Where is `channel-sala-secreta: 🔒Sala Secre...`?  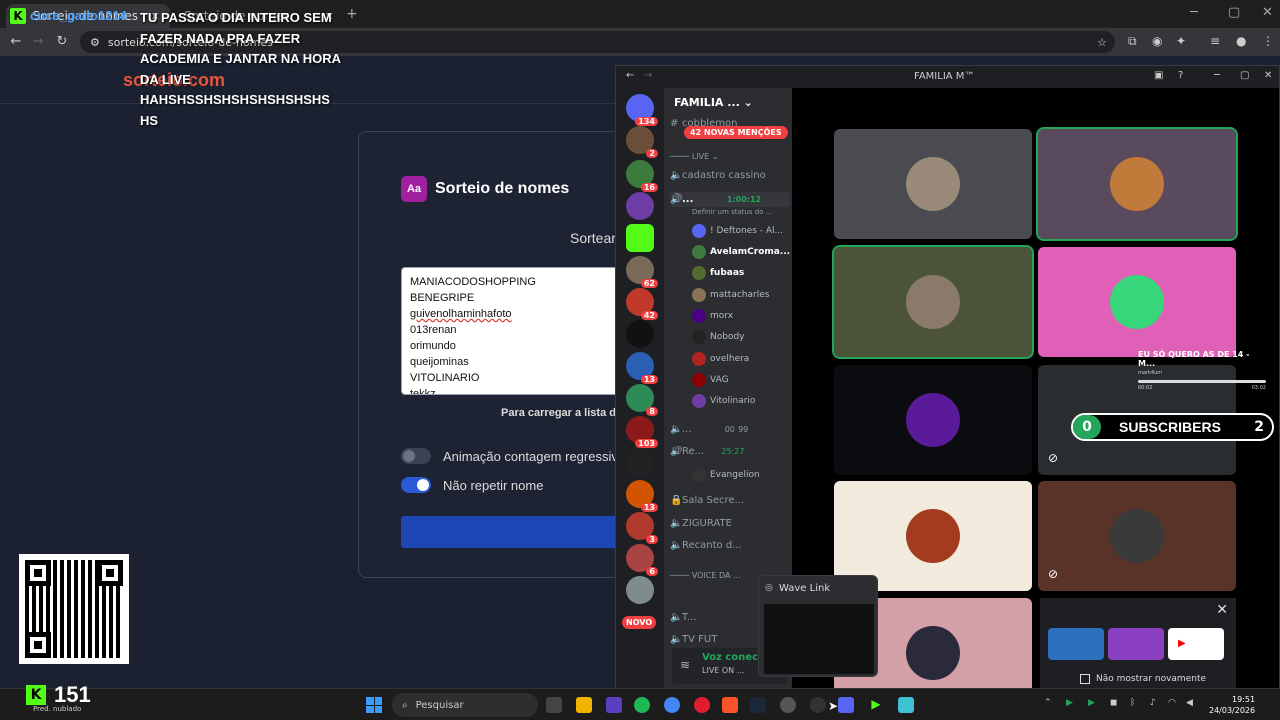 channel-sala-secreta: 🔒Sala Secre... is located at coordinates (730, 500).